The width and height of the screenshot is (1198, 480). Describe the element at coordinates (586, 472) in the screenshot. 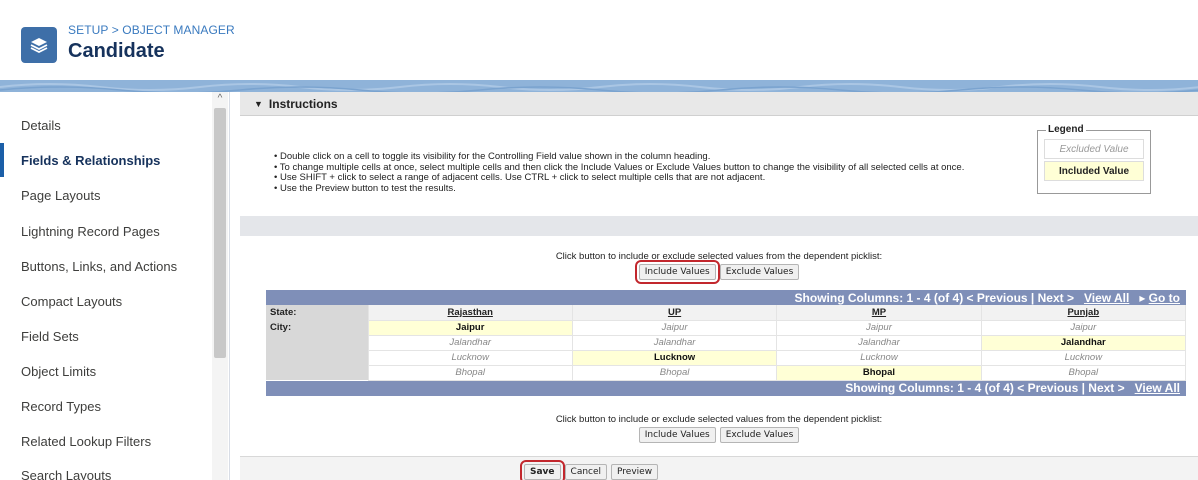

I see `cancel-button: Cancel` at that location.